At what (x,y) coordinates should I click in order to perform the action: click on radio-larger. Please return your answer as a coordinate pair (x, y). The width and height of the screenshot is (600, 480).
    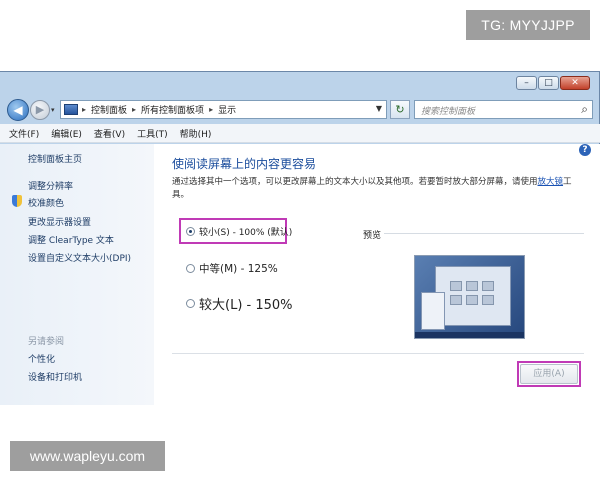
    Looking at the image, I should click on (190, 303).